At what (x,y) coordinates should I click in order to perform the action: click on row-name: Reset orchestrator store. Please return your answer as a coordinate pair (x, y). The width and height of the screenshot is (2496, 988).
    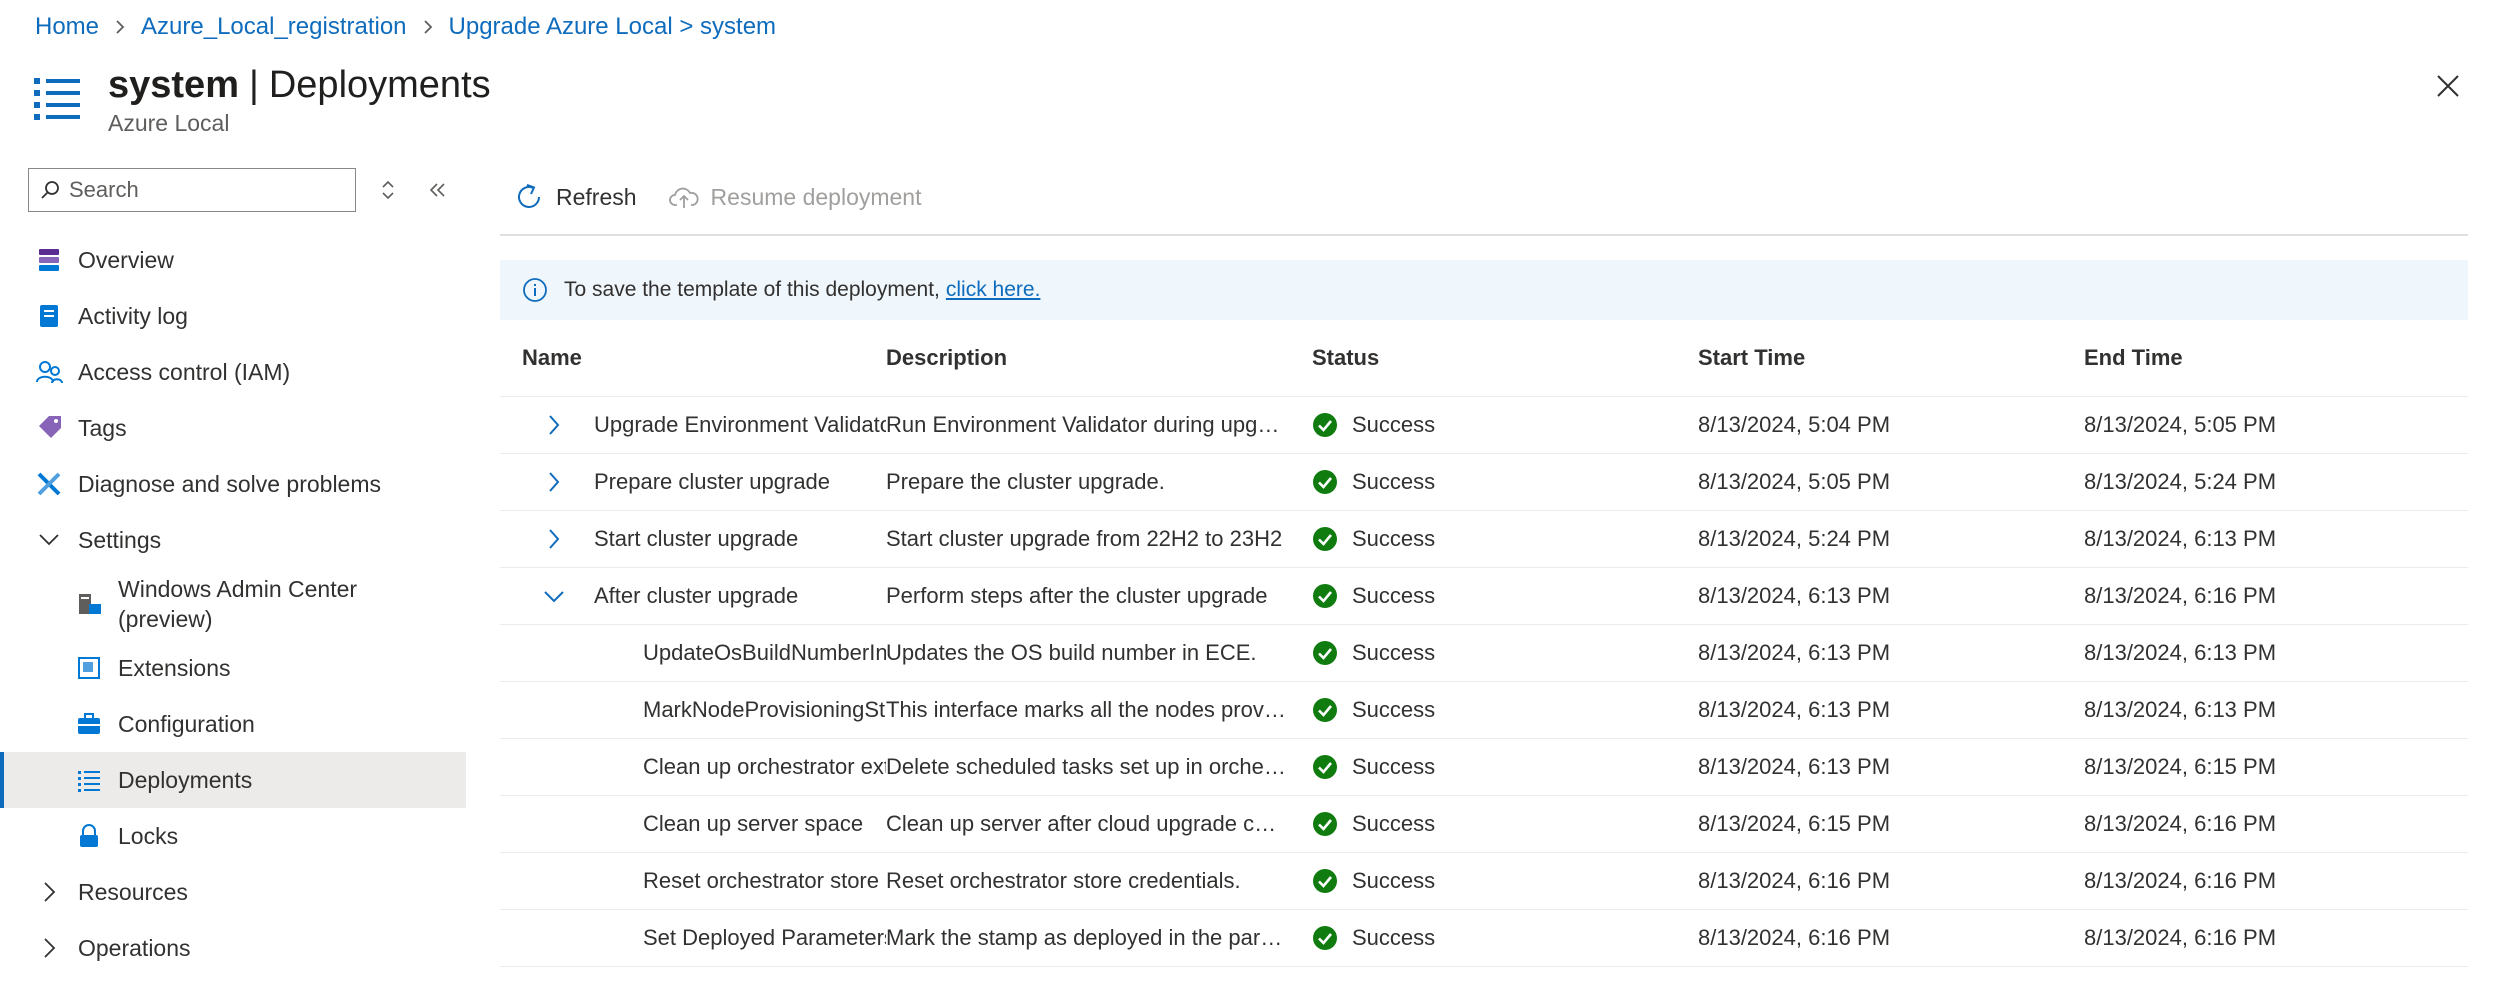
    Looking at the image, I should click on (761, 880).